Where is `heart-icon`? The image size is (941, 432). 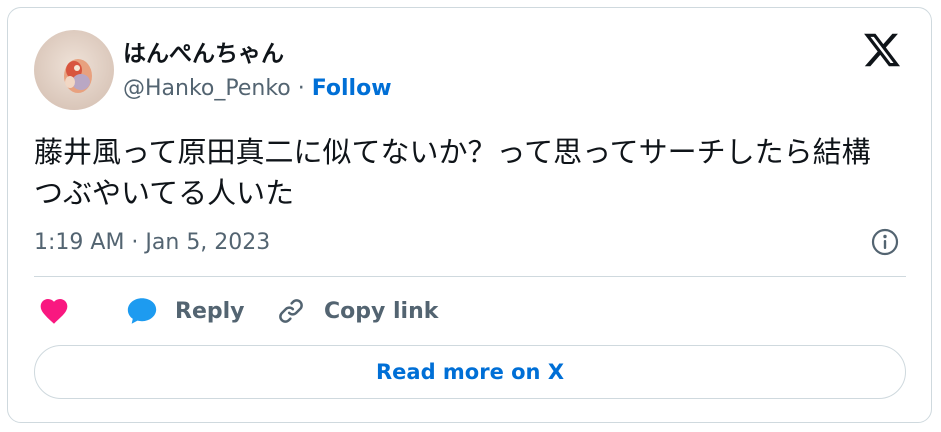
heart-icon is located at coordinates (54, 311).